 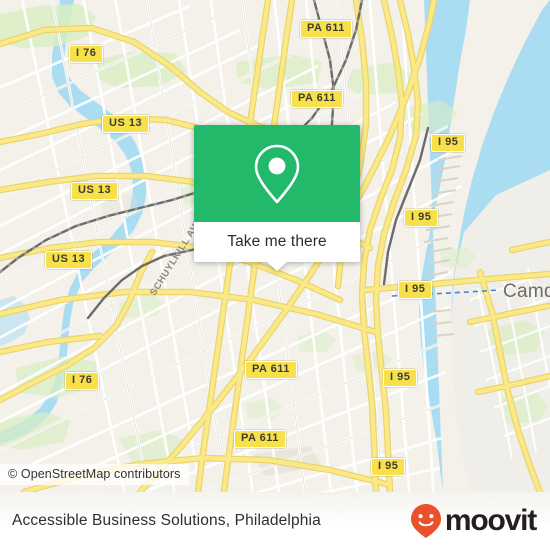 I want to click on shield-i-95-mid2: I 95, so click(x=415, y=290).